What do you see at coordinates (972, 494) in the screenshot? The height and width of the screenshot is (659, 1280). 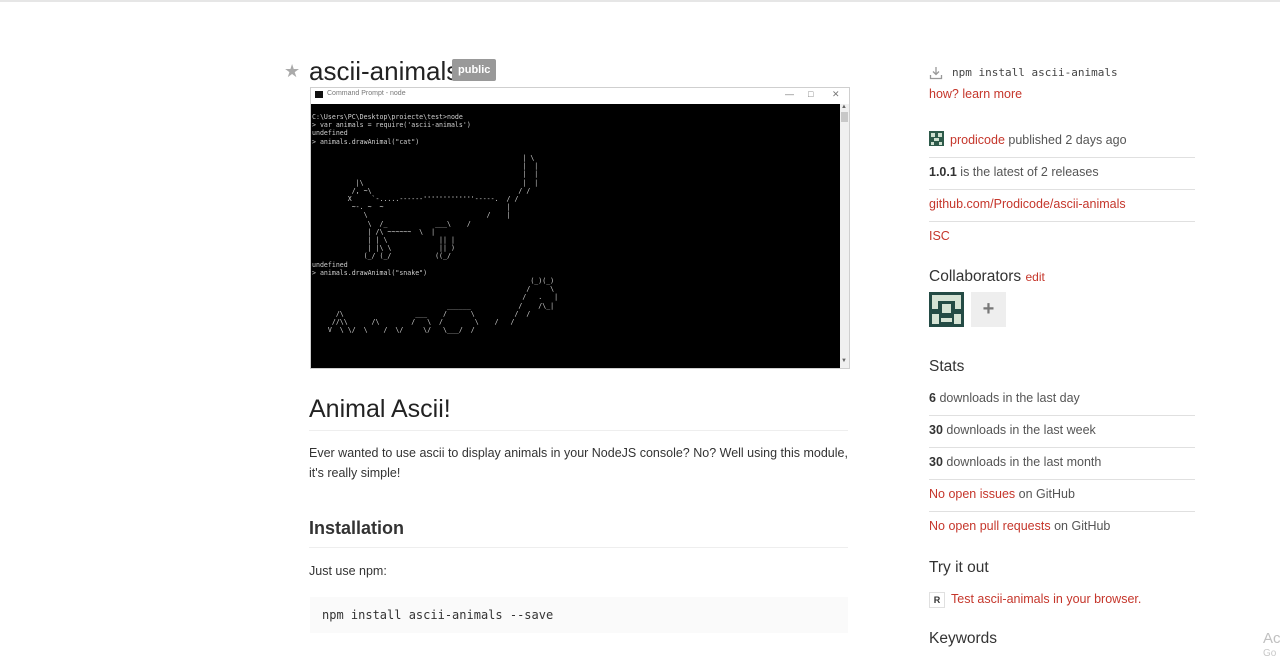 I see `open-issues-link: No open issues` at bounding box center [972, 494].